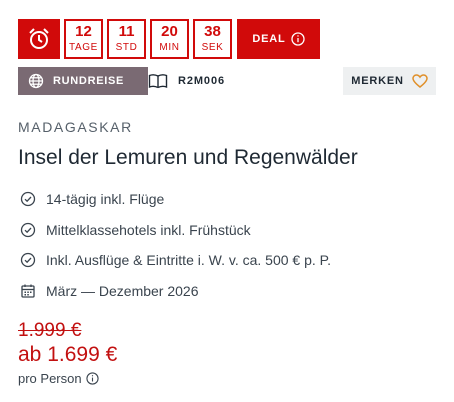 This screenshot has height=402, width=454. I want to click on countdown-value: 12, so click(83, 31).